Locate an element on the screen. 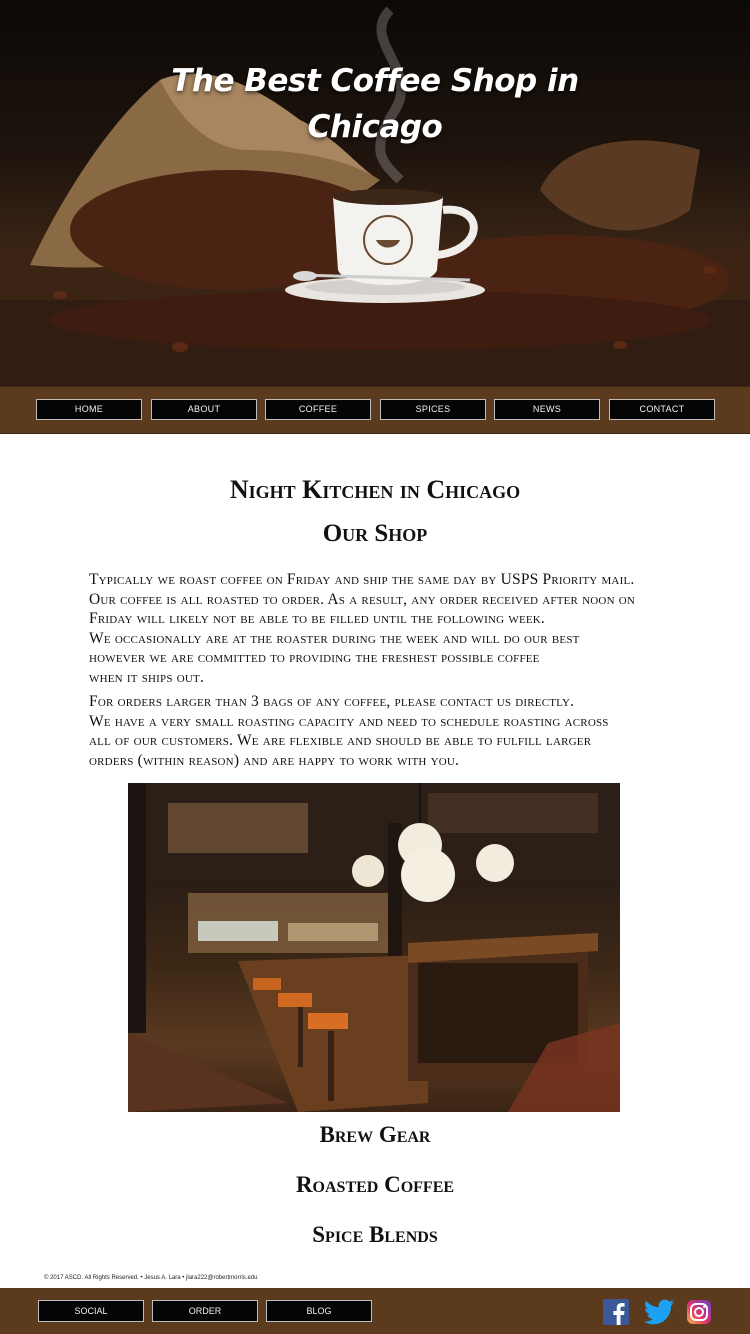 Image resolution: width=750 pixels, height=1334 pixels. page-title: Night Kitchen in Chicago is located at coordinates (375, 489).